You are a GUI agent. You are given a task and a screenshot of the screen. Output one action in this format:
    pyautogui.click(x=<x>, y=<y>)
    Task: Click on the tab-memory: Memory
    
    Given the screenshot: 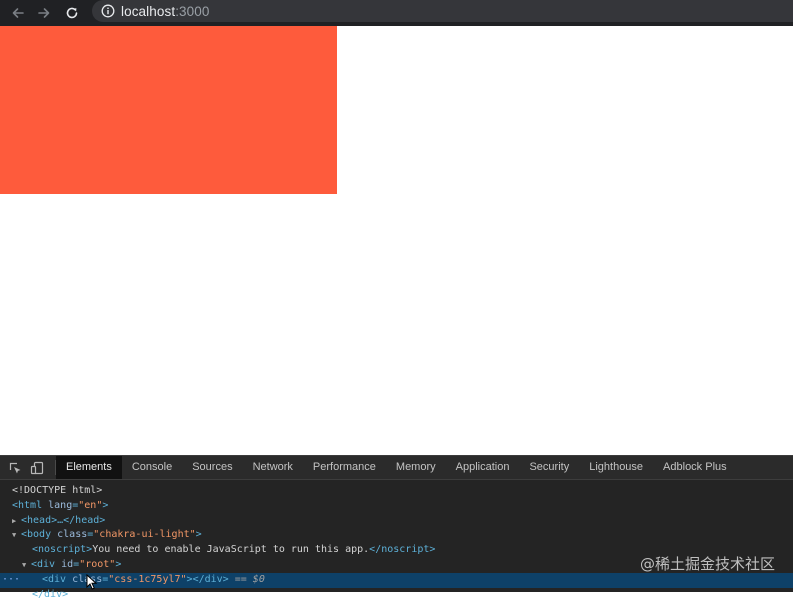 What is the action you would take?
    pyautogui.click(x=416, y=467)
    